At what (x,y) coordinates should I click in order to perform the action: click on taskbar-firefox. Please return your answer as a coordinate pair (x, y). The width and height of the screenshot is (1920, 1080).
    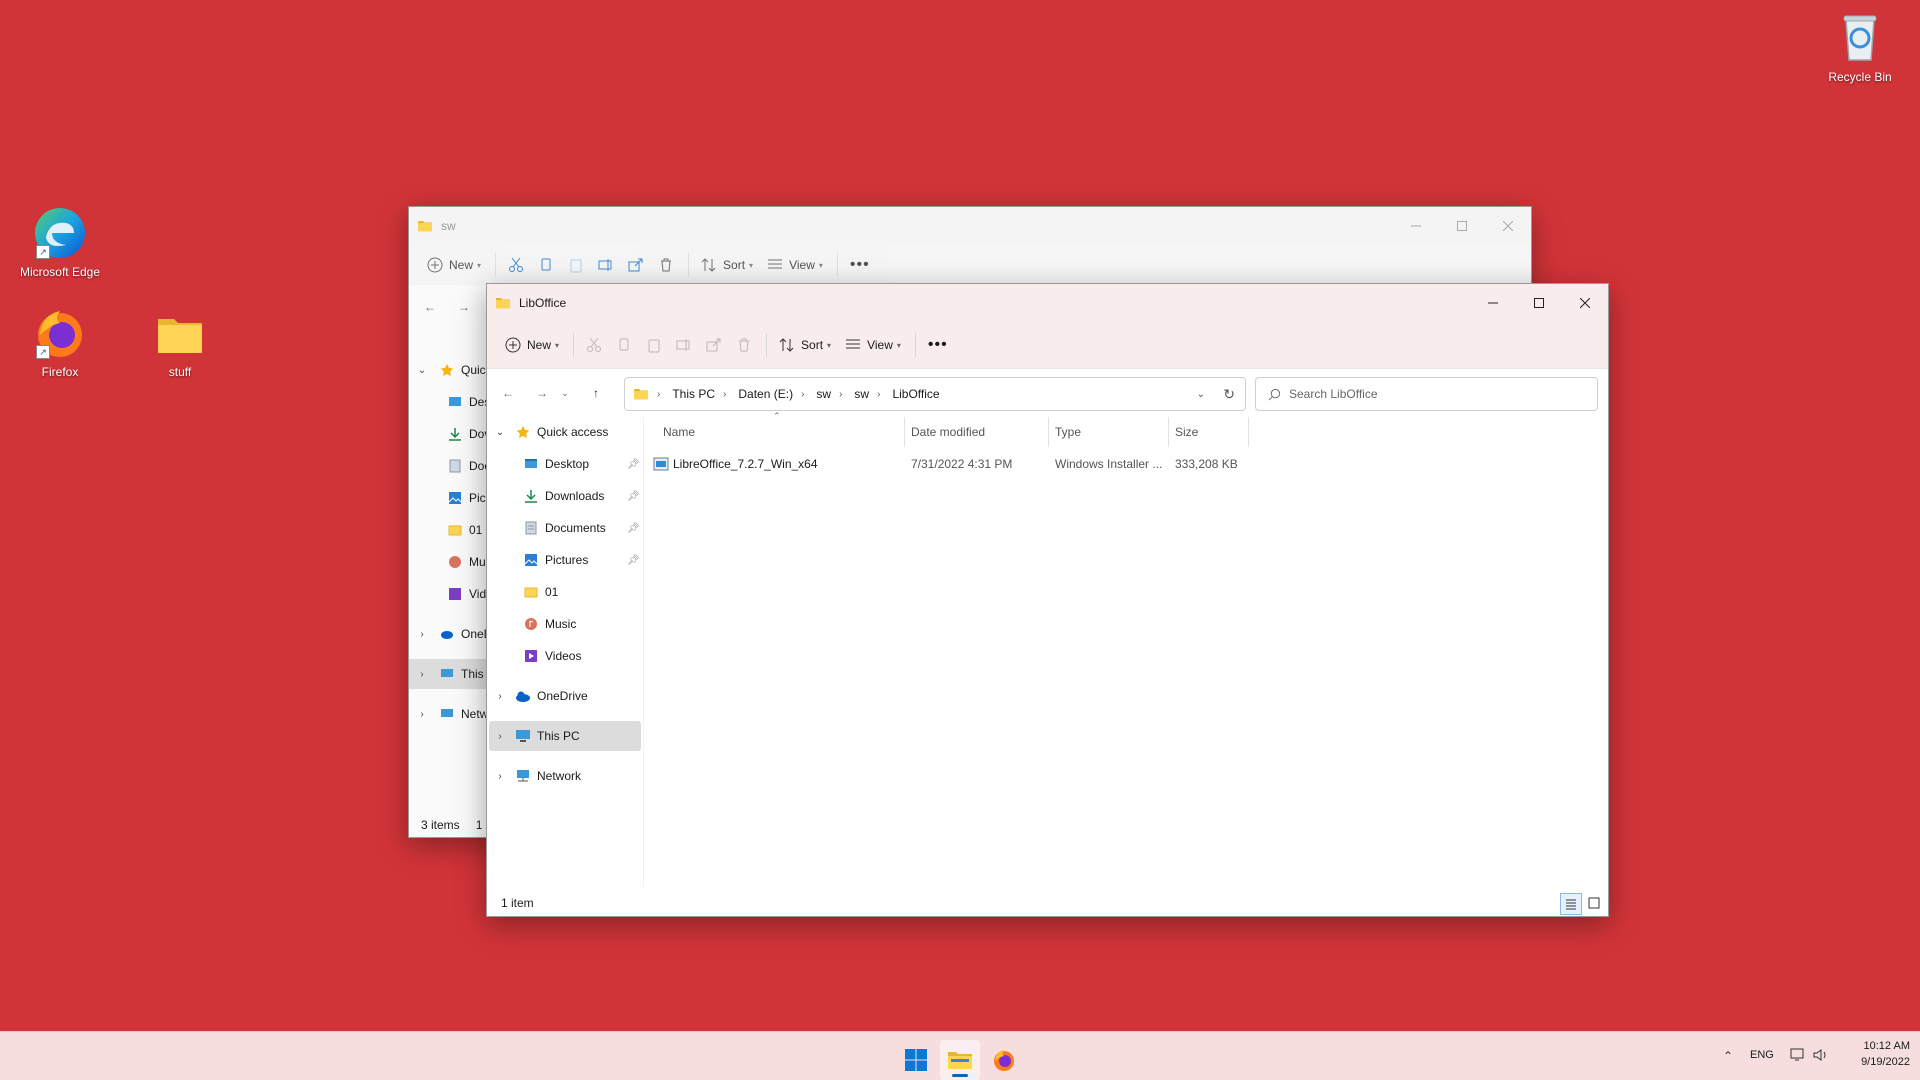
    Looking at the image, I should click on (1004, 1060).